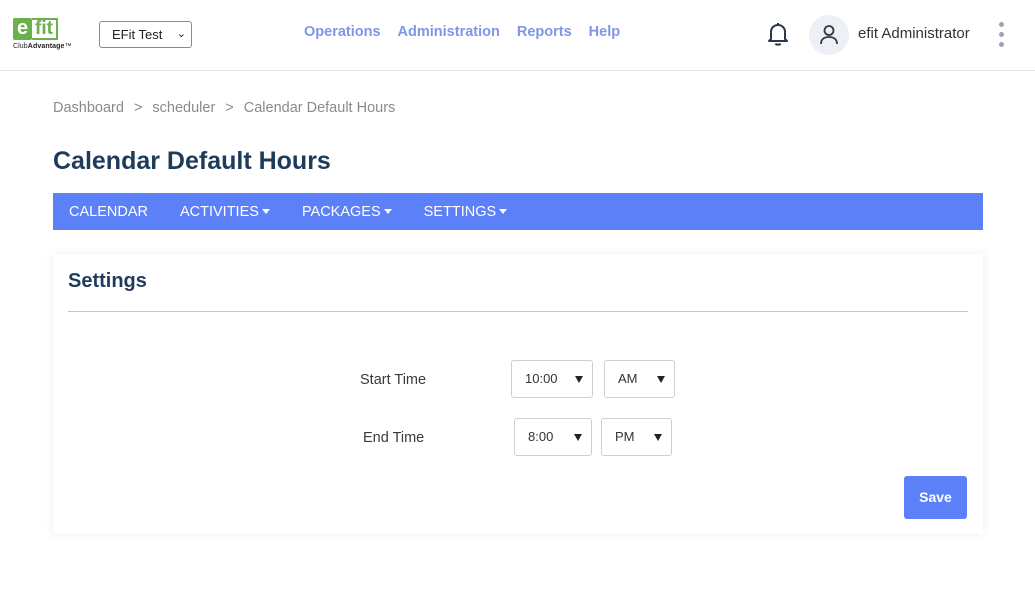 Image resolution: width=1035 pixels, height=589 pixels. I want to click on logo-subtitle: ClubAdvantage™, so click(42, 46).